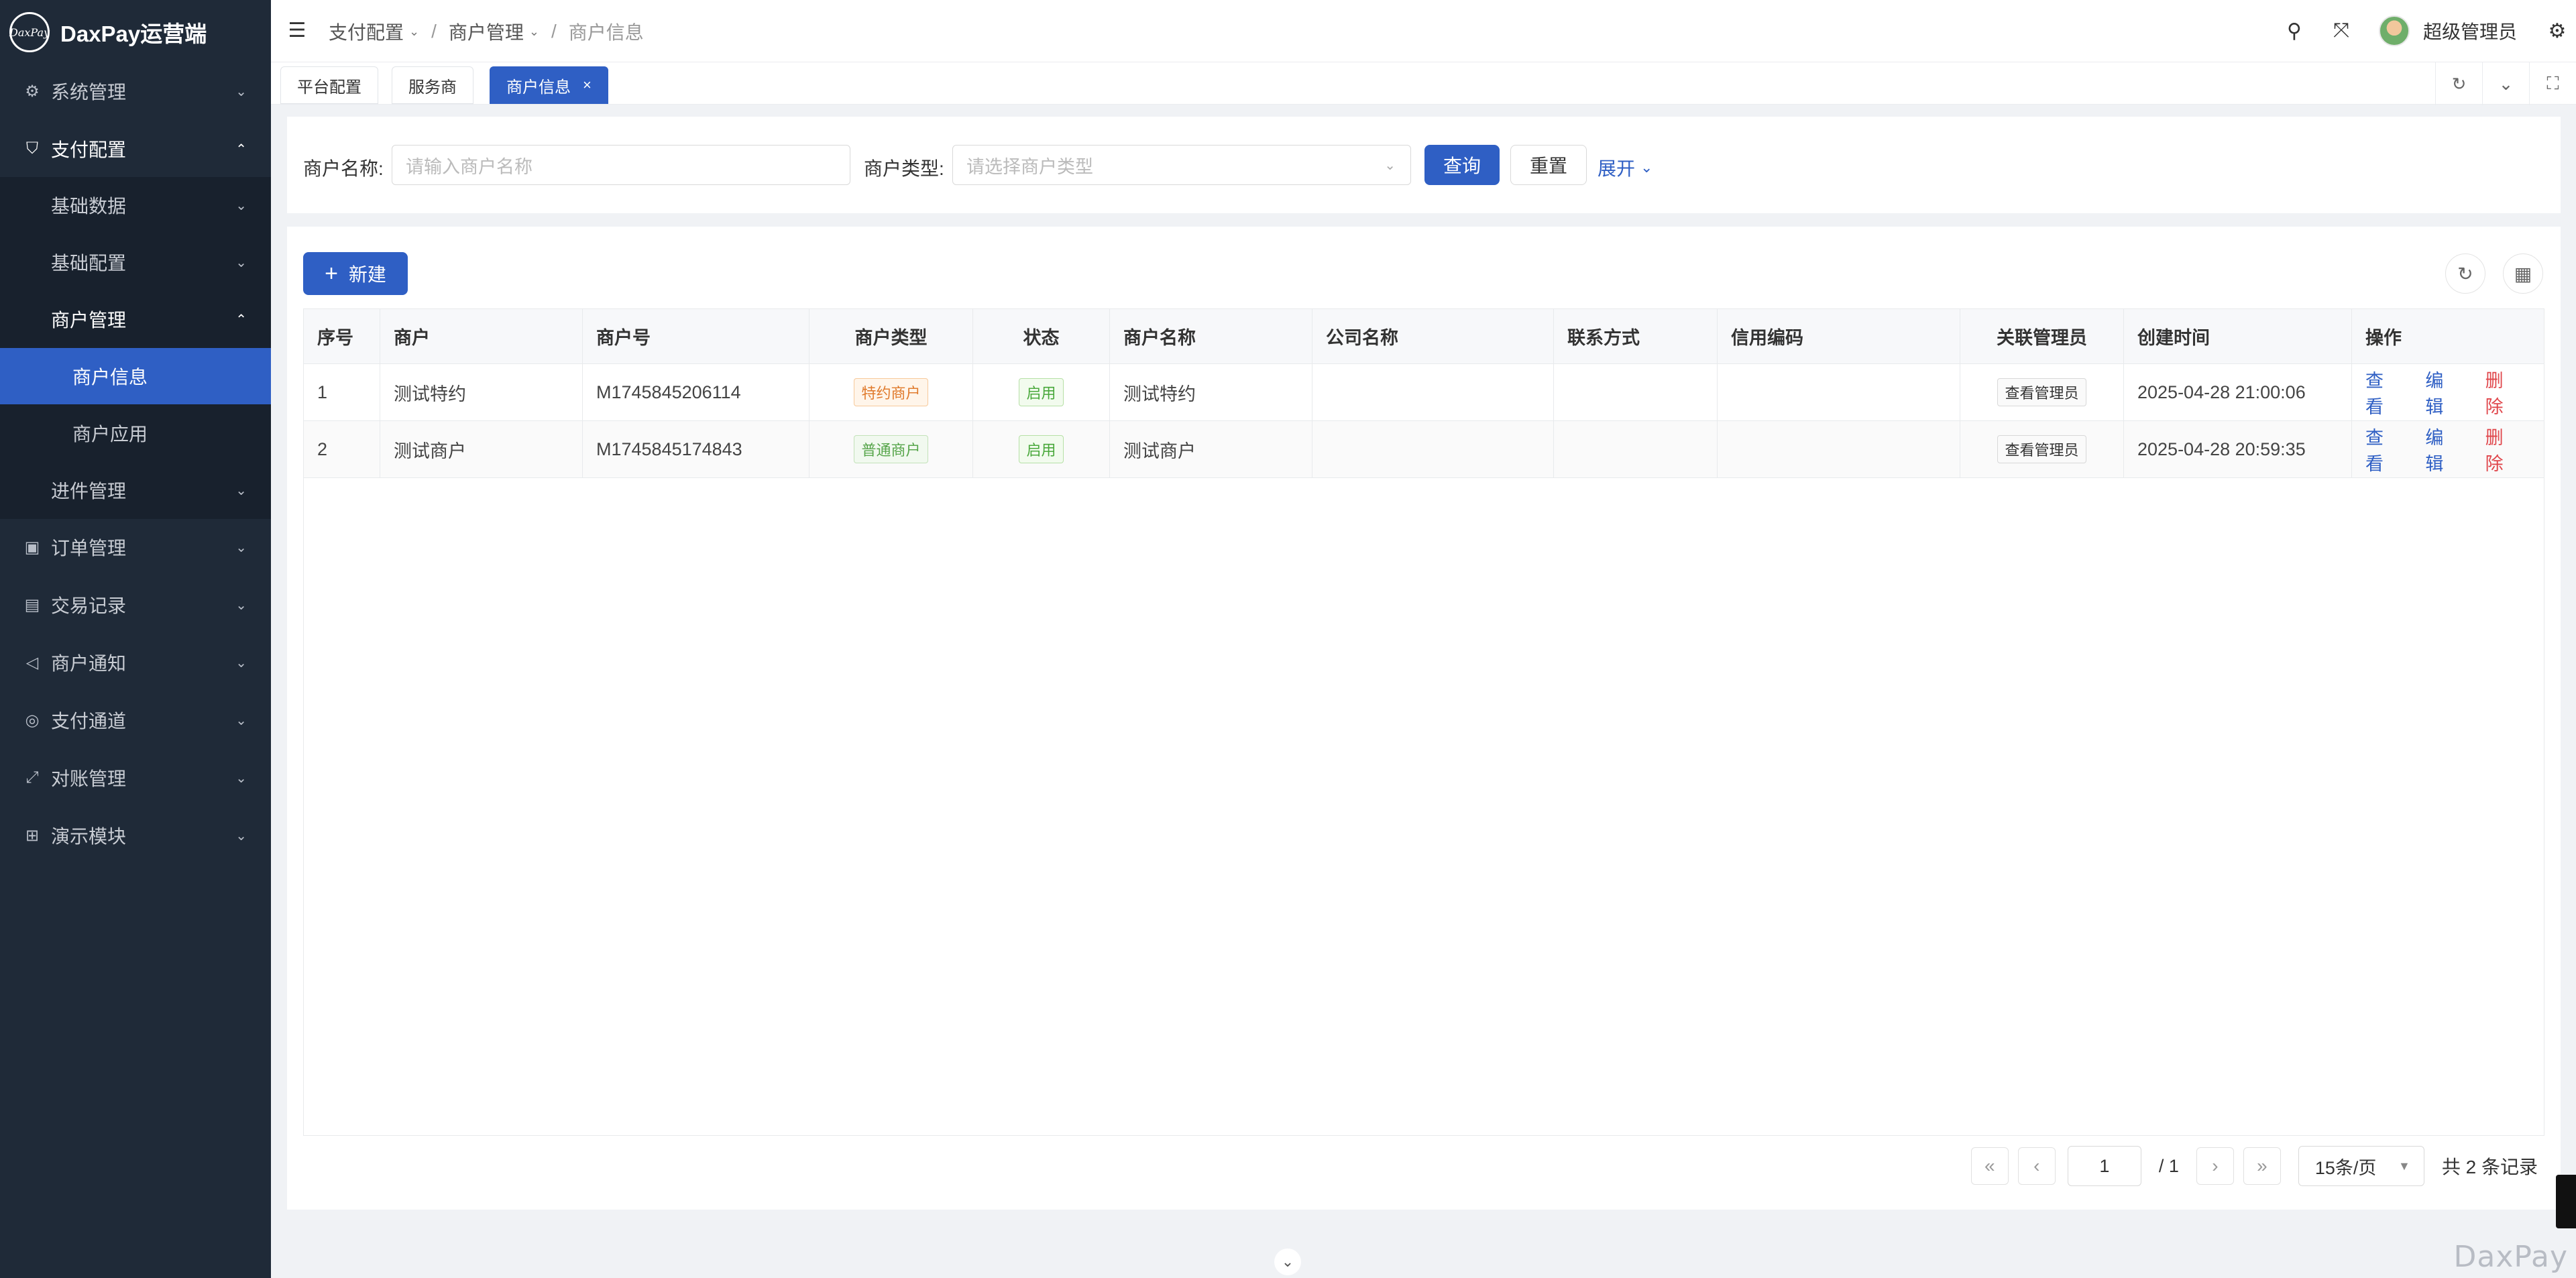 Image resolution: width=2576 pixels, height=1278 pixels. What do you see at coordinates (538, 87) in the screenshot?
I see `tab-label: 商户信息` at bounding box center [538, 87].